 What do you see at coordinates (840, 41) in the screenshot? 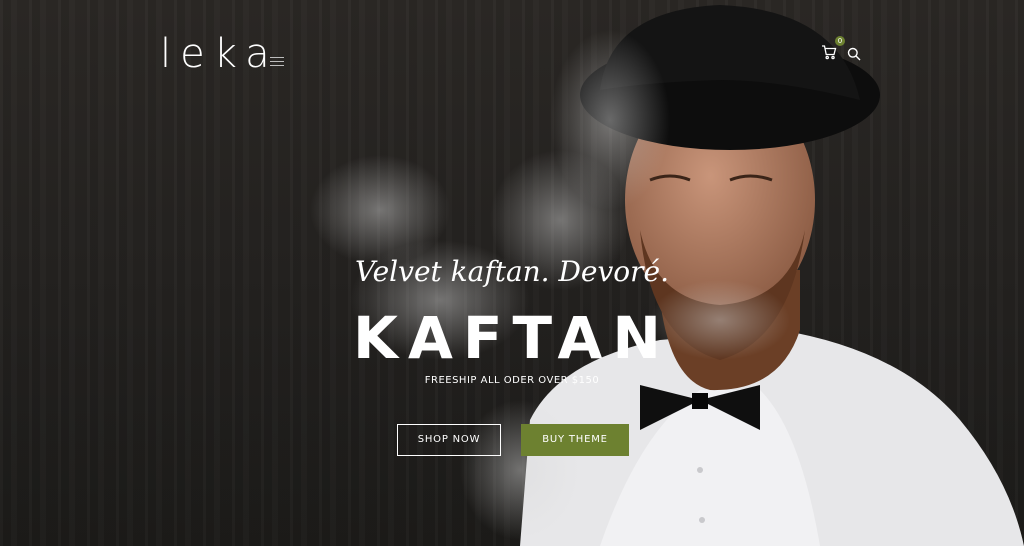
I see `cart-count-badge: 0` at bounding box center [840, 41].